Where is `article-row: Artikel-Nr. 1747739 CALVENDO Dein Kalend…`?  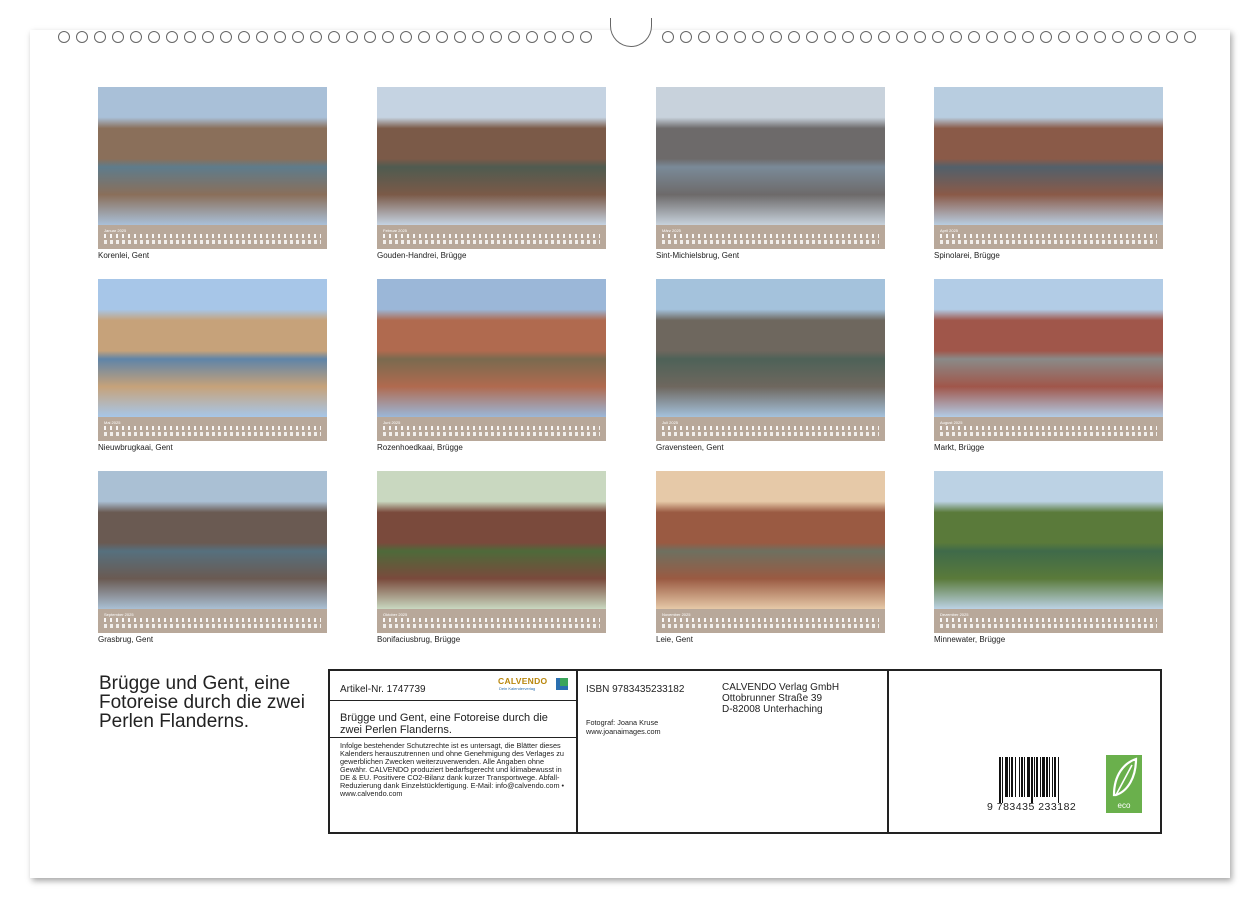
article-row: Artikel-Nr. 1747739 CALVENDO Dein Kalend… is located at coordinates (453, 686).